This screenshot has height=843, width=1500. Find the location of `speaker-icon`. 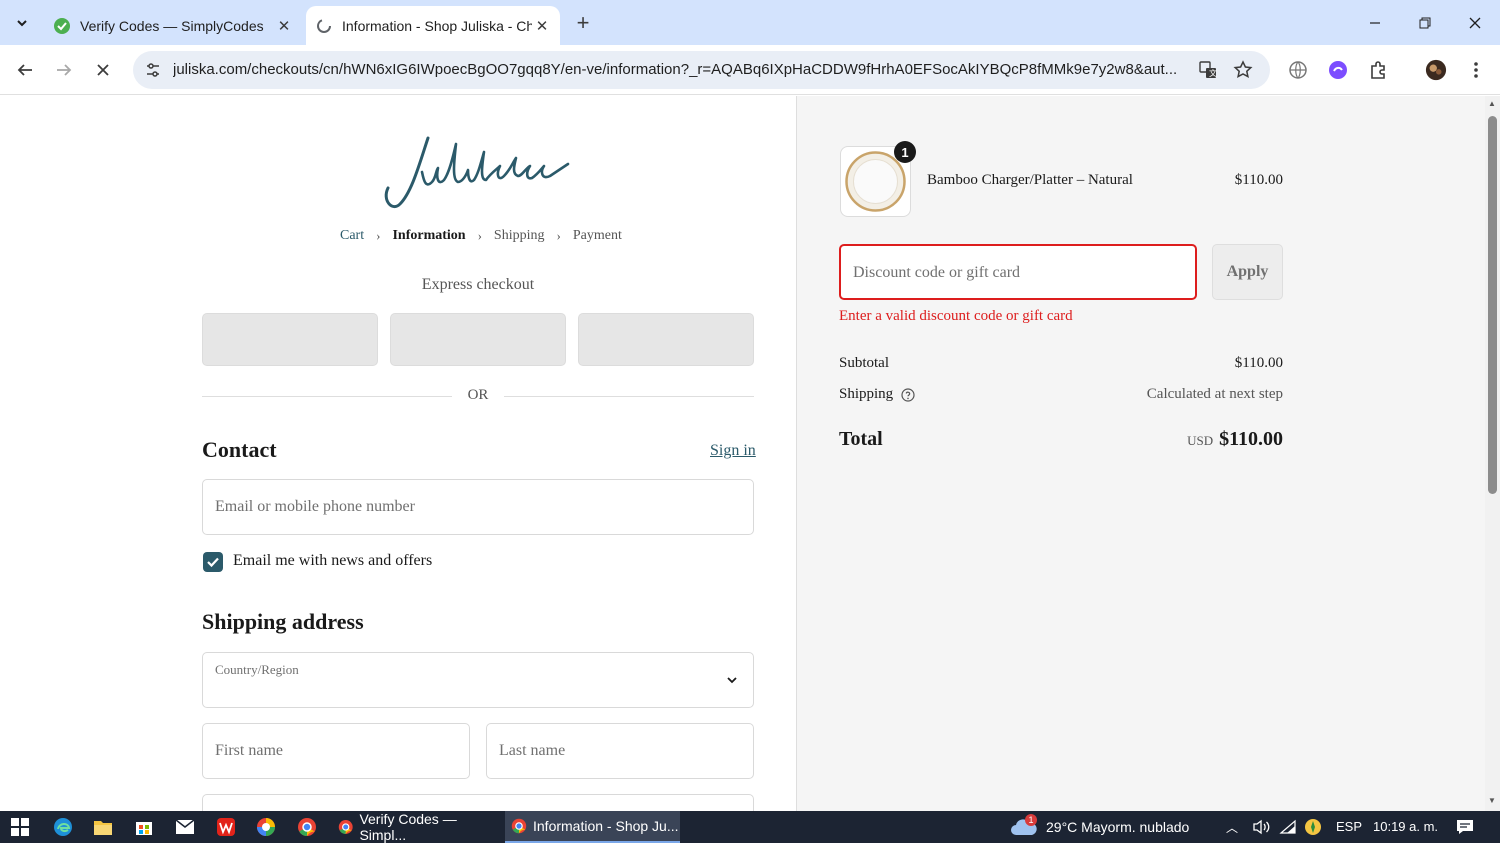

speaker-icon is located at coordinates (1261, 827).